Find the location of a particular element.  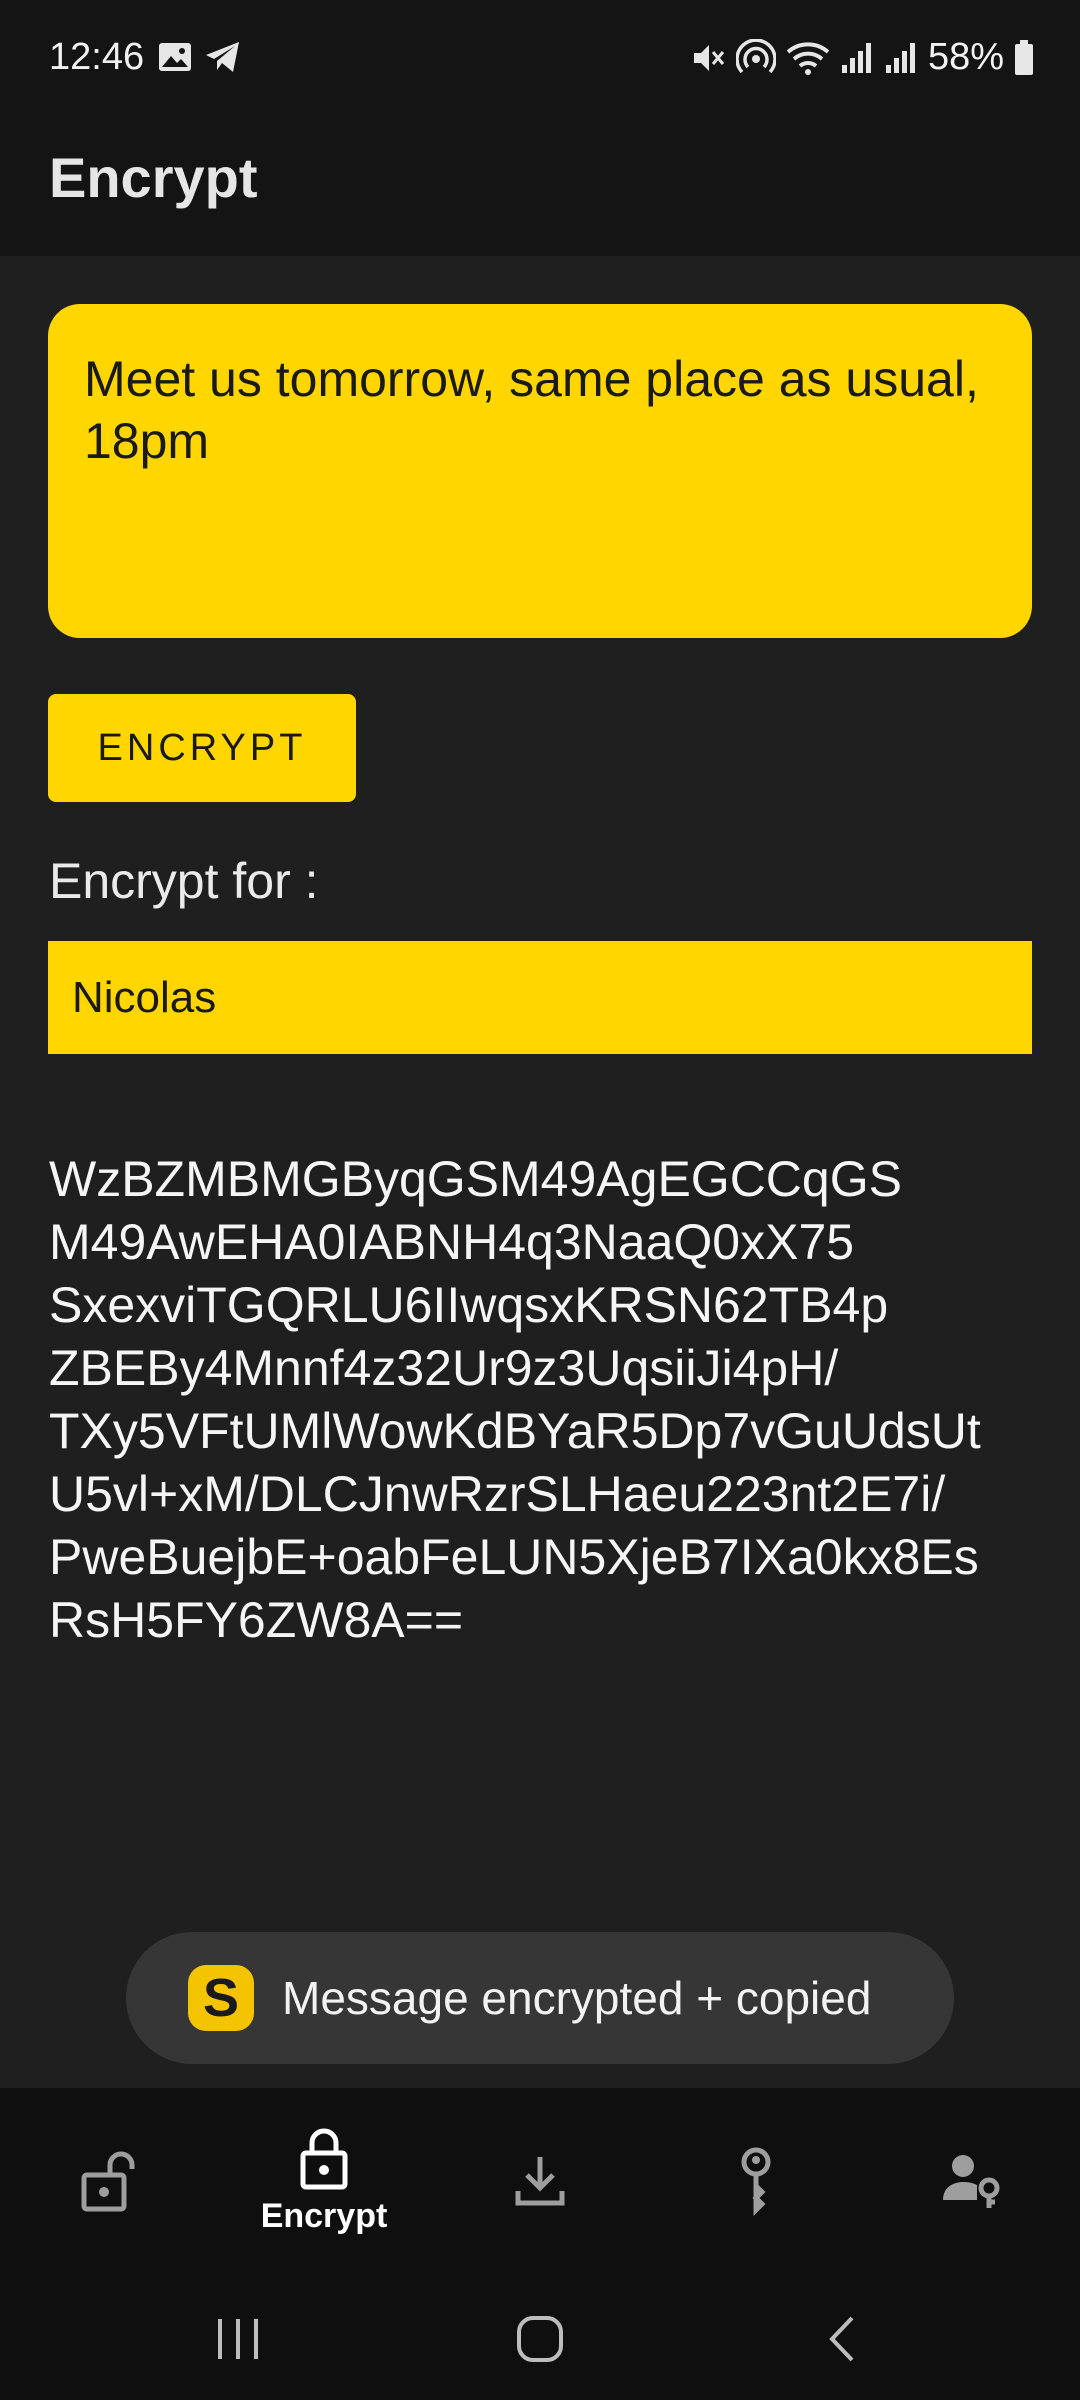

home-button is located at coordinates (540, 2339).